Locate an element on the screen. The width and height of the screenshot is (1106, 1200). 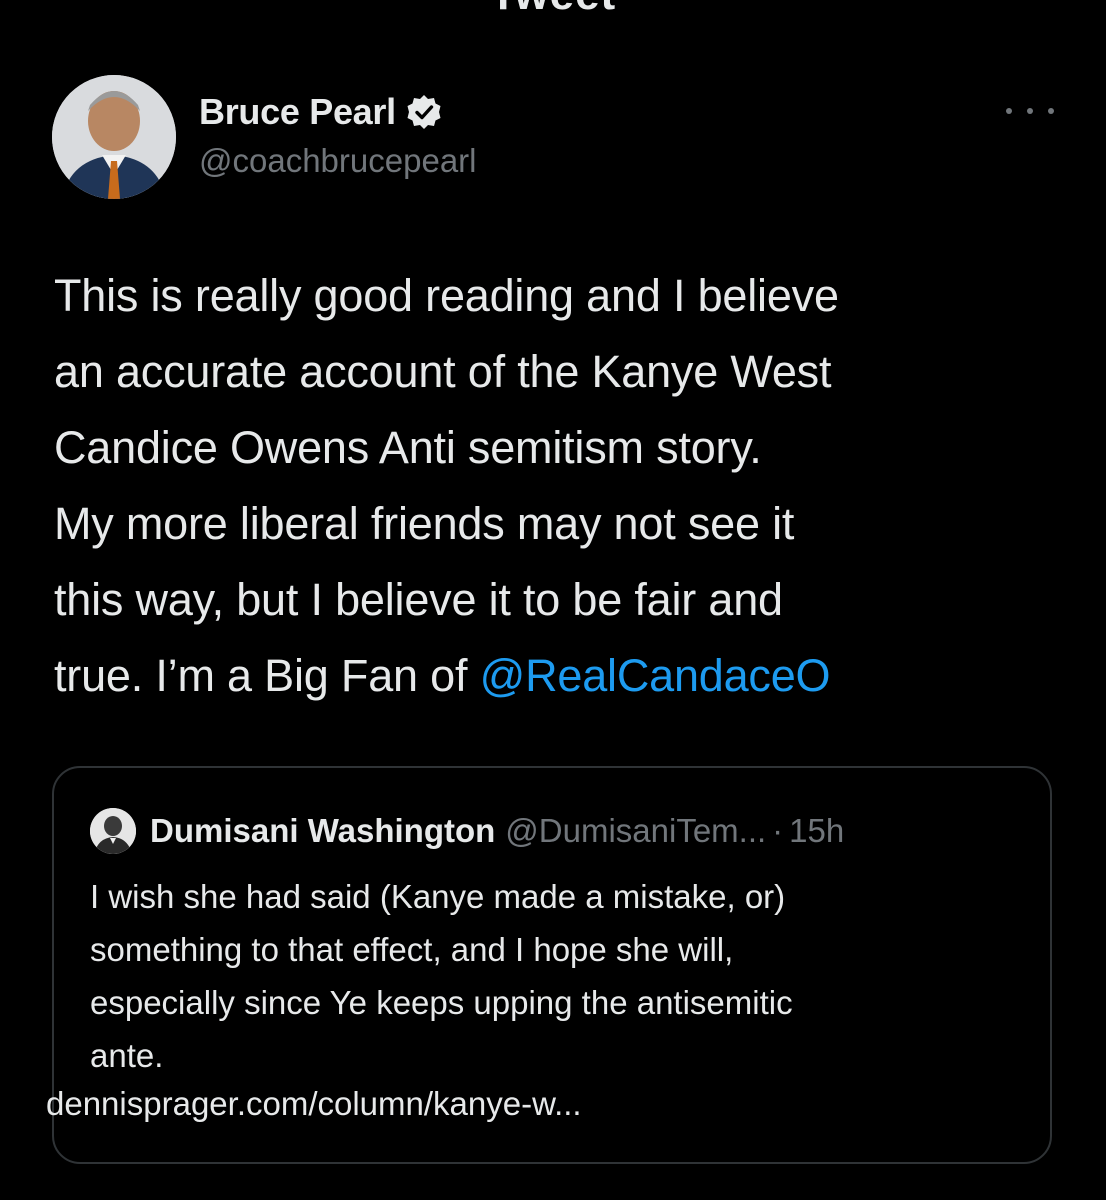
tweet-line: an accurate account of the Kanye West is located at coordinates (443, 371).